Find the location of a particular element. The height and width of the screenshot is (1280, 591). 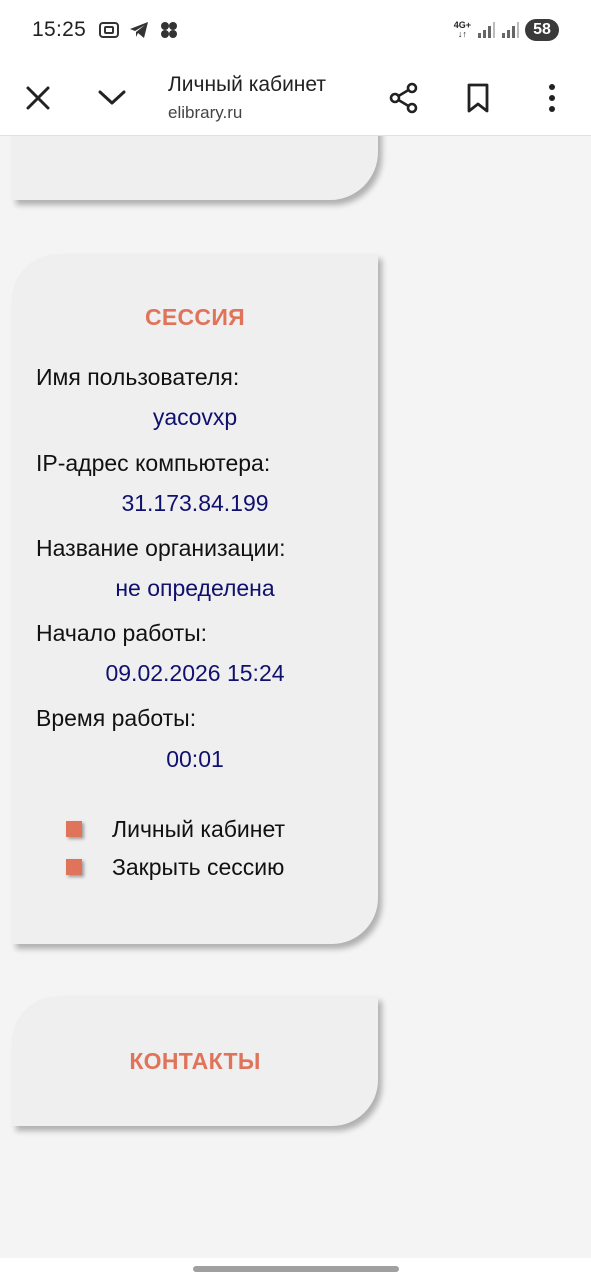

screenshot-icon is located at coordinates (109, 30).